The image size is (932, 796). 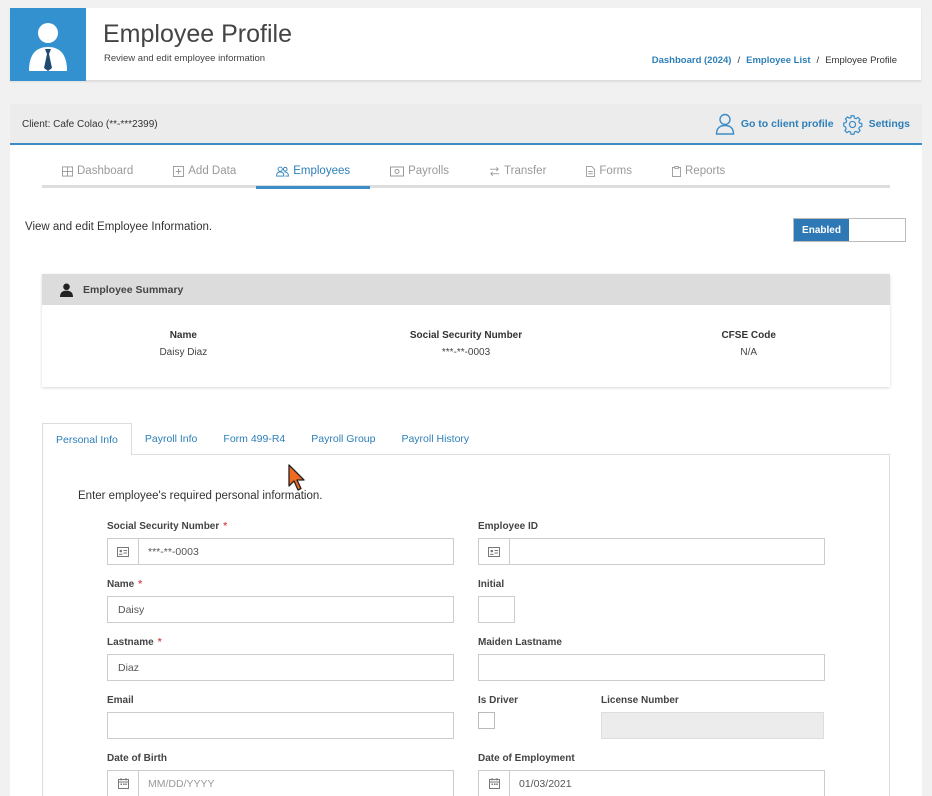 I want to click on settings-label: Settings, so click(x=889, y=124).